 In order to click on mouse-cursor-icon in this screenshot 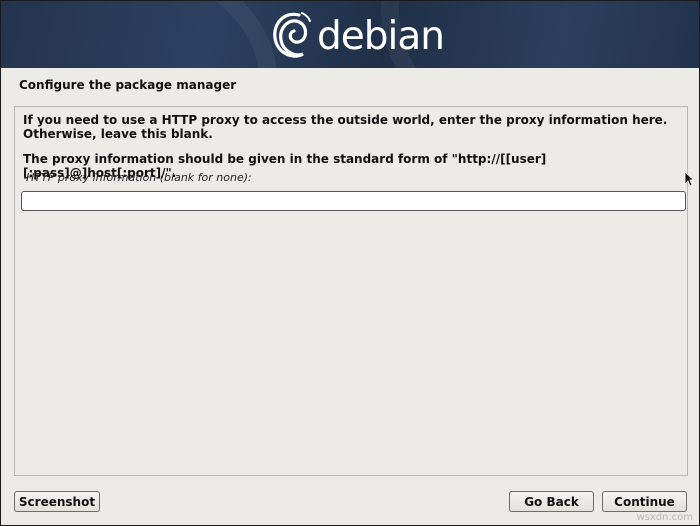, I will do `click(689, 179)`.